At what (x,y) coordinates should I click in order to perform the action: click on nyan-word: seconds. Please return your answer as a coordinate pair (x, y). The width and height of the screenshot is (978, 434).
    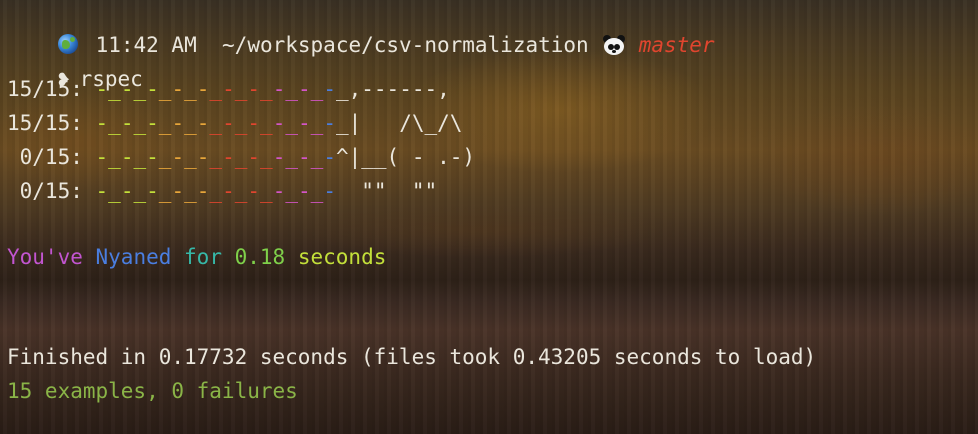
    Looking at the image, I should click on (342, 257).